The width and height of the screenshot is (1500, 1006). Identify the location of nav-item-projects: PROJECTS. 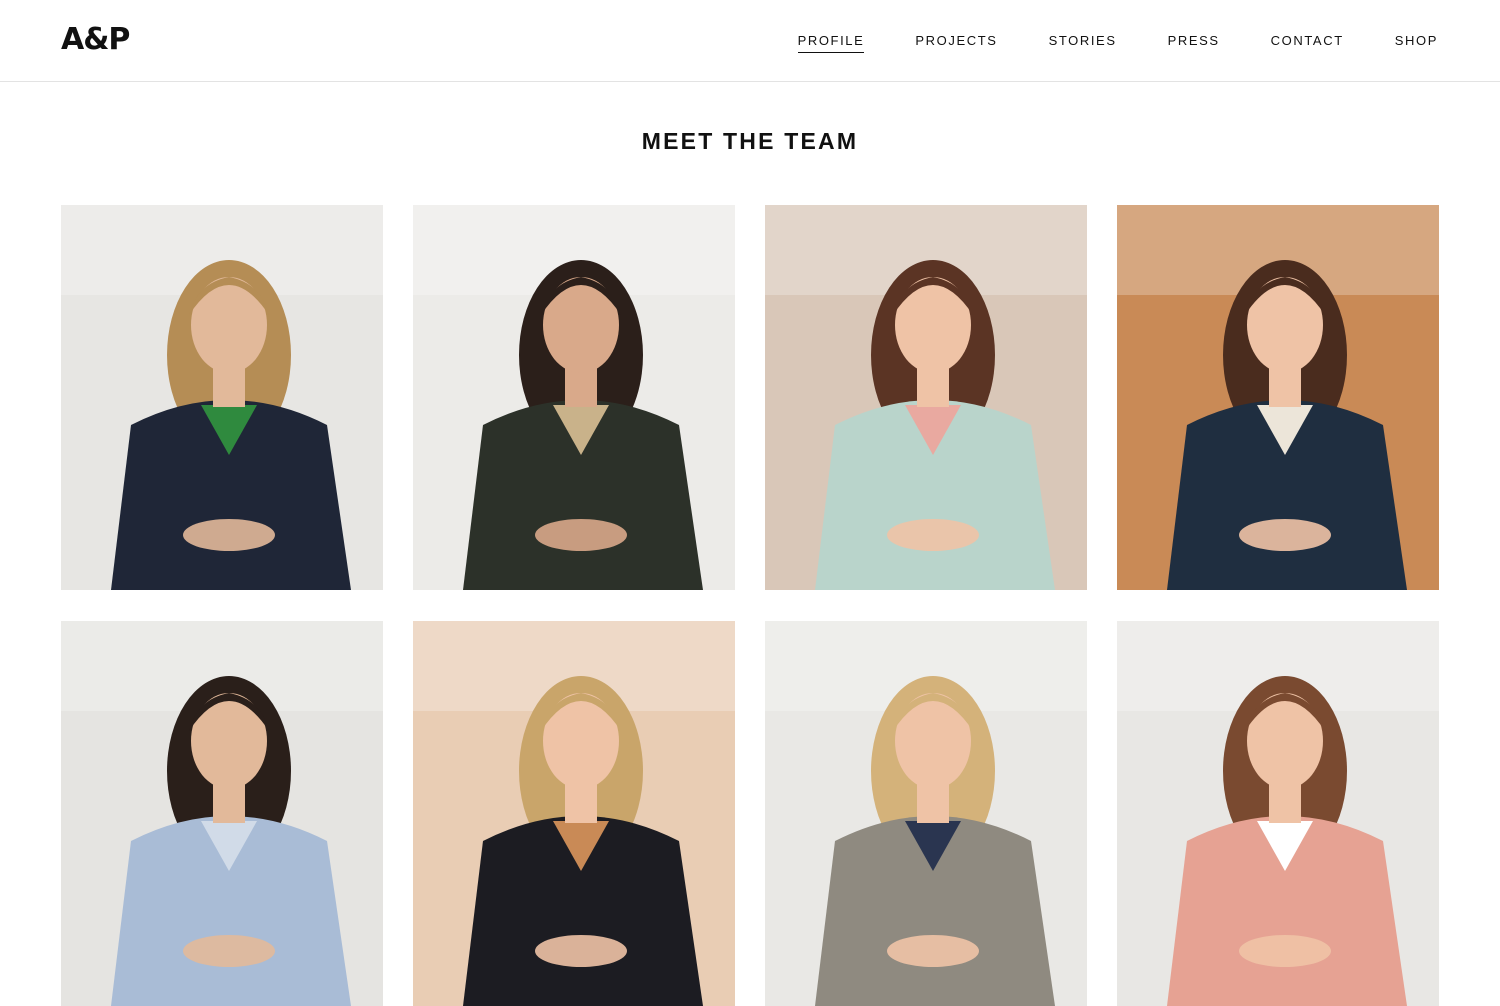
(956, 42).